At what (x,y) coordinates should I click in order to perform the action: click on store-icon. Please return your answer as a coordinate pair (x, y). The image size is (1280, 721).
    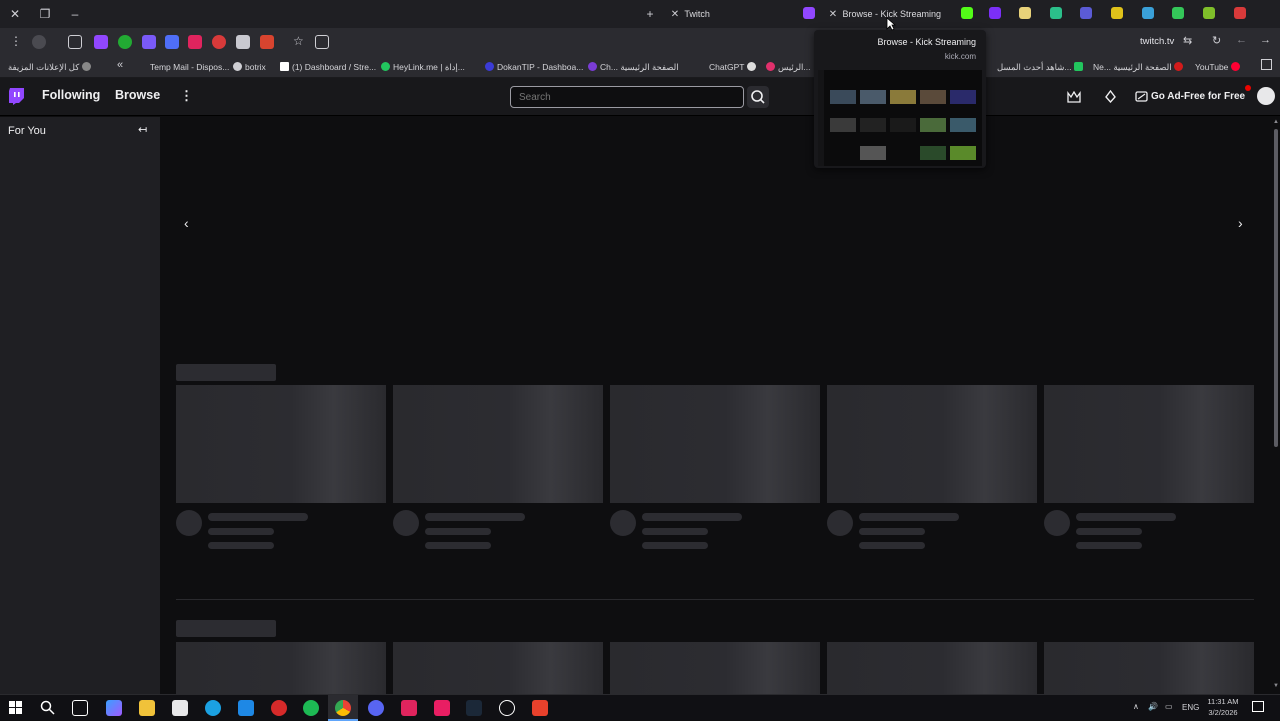
    Looking at the image, I should click on (180, 708).